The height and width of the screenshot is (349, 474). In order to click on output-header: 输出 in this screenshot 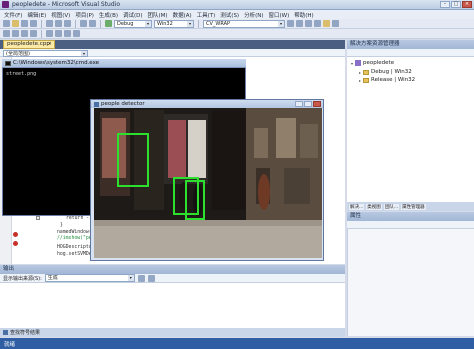, I will do `click(172, 269)`.